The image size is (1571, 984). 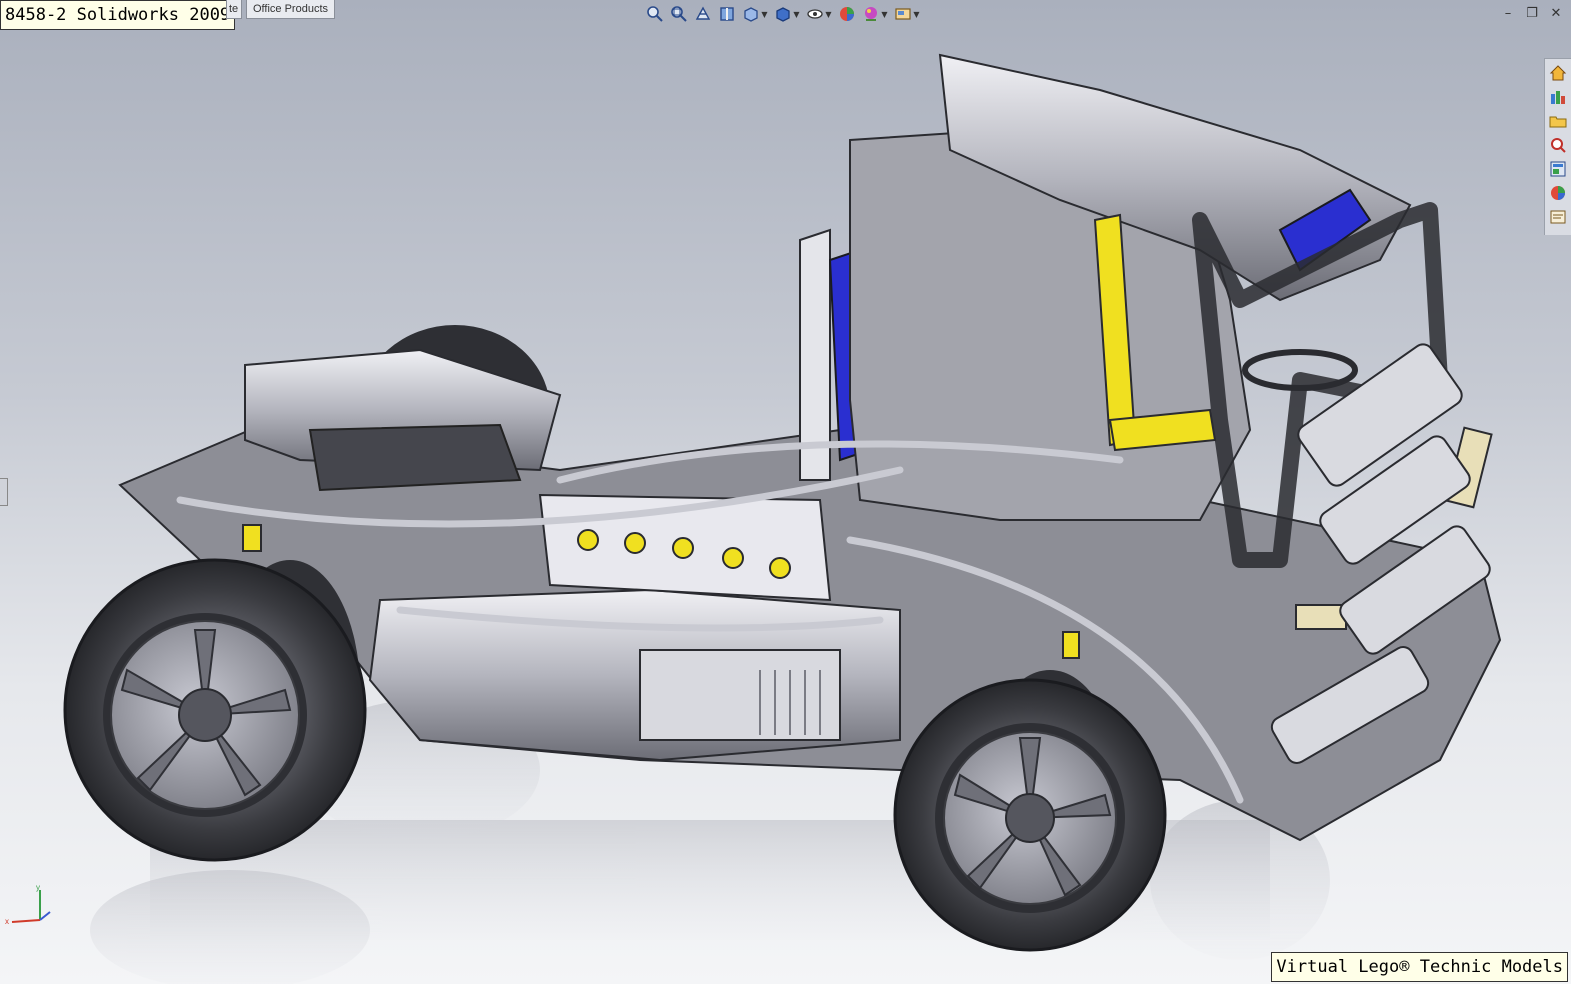 What do you see at coordinates (1508, 13) in the screenshot?
I see `minimize-icon: –` at bounding box center [1508, 13].